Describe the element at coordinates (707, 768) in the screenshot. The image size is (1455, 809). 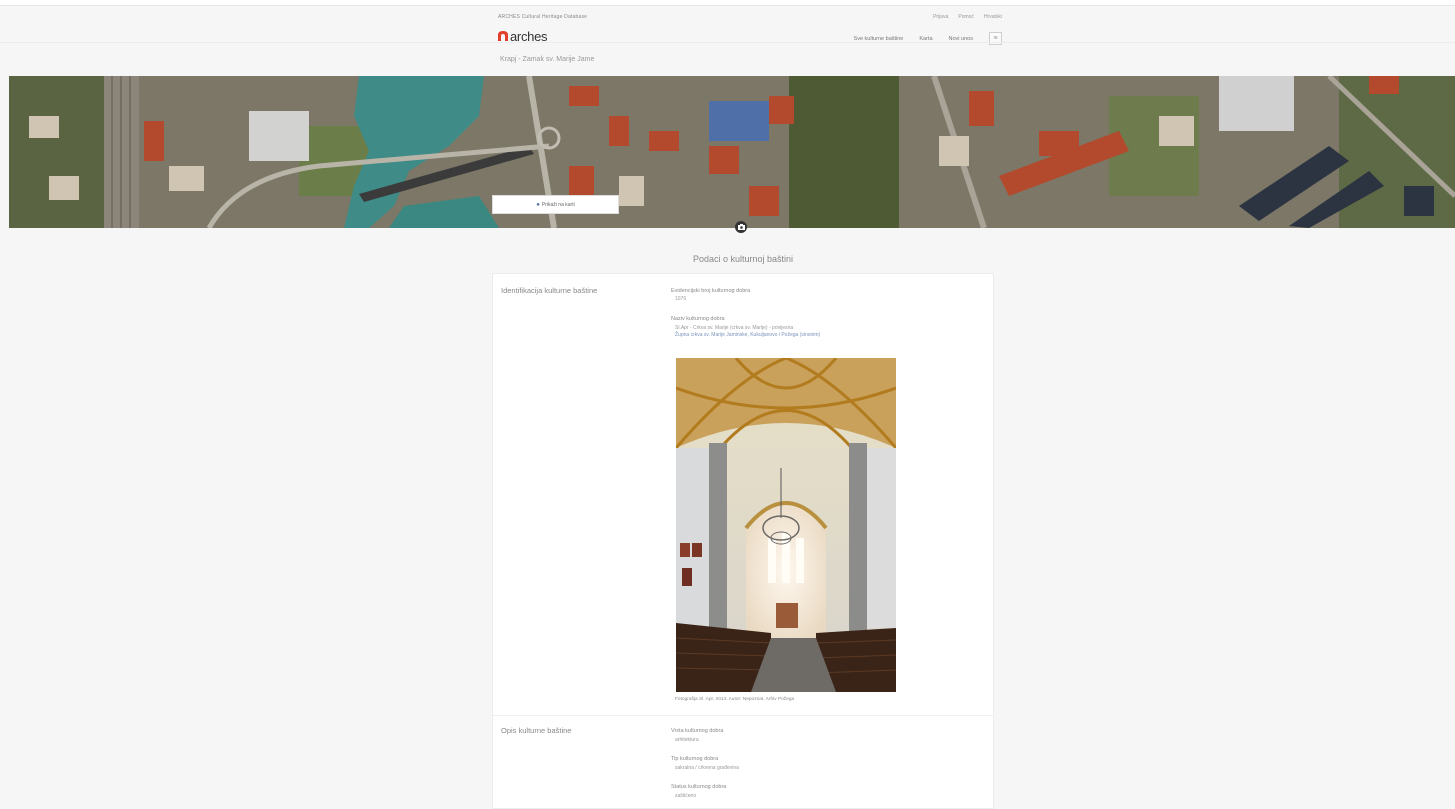
I see `field-heritage-kind-value: sakralna / crkvena građevina` at that location.